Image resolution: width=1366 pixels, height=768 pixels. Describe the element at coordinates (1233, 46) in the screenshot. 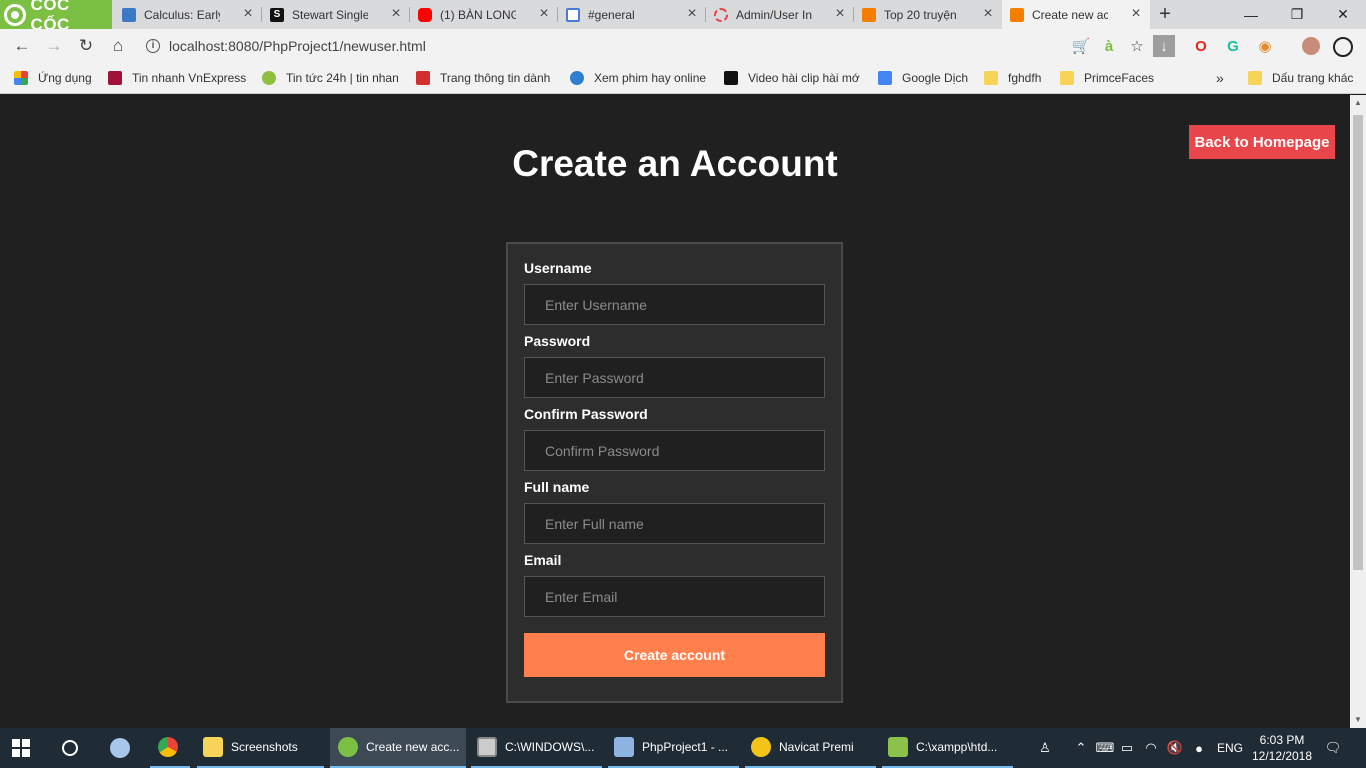

I see `grammarly-icon: G` at that location.